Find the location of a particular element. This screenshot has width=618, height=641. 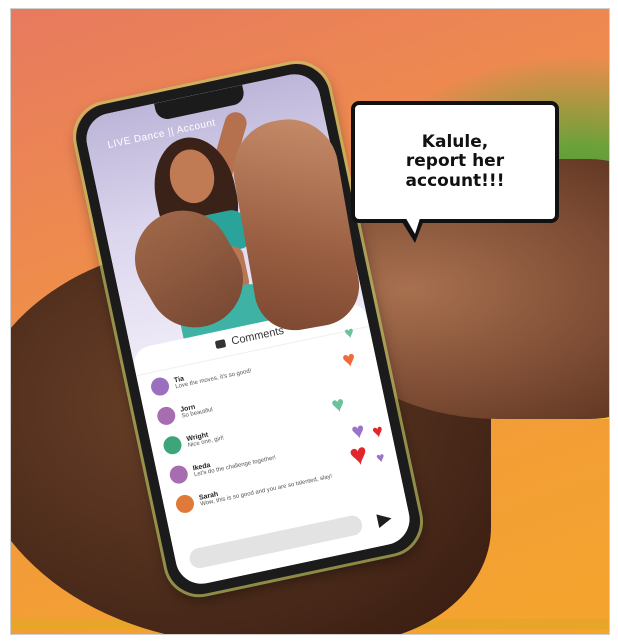

speech-bubble-tail-inner is located at coordinates (412, 224).